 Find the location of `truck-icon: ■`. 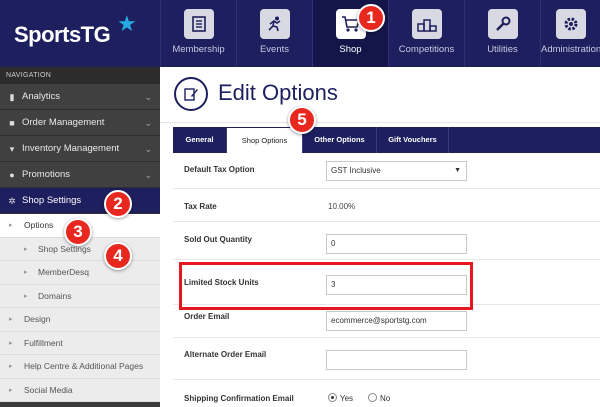

truck-icon: ■ is located at coordinates (12, 123).